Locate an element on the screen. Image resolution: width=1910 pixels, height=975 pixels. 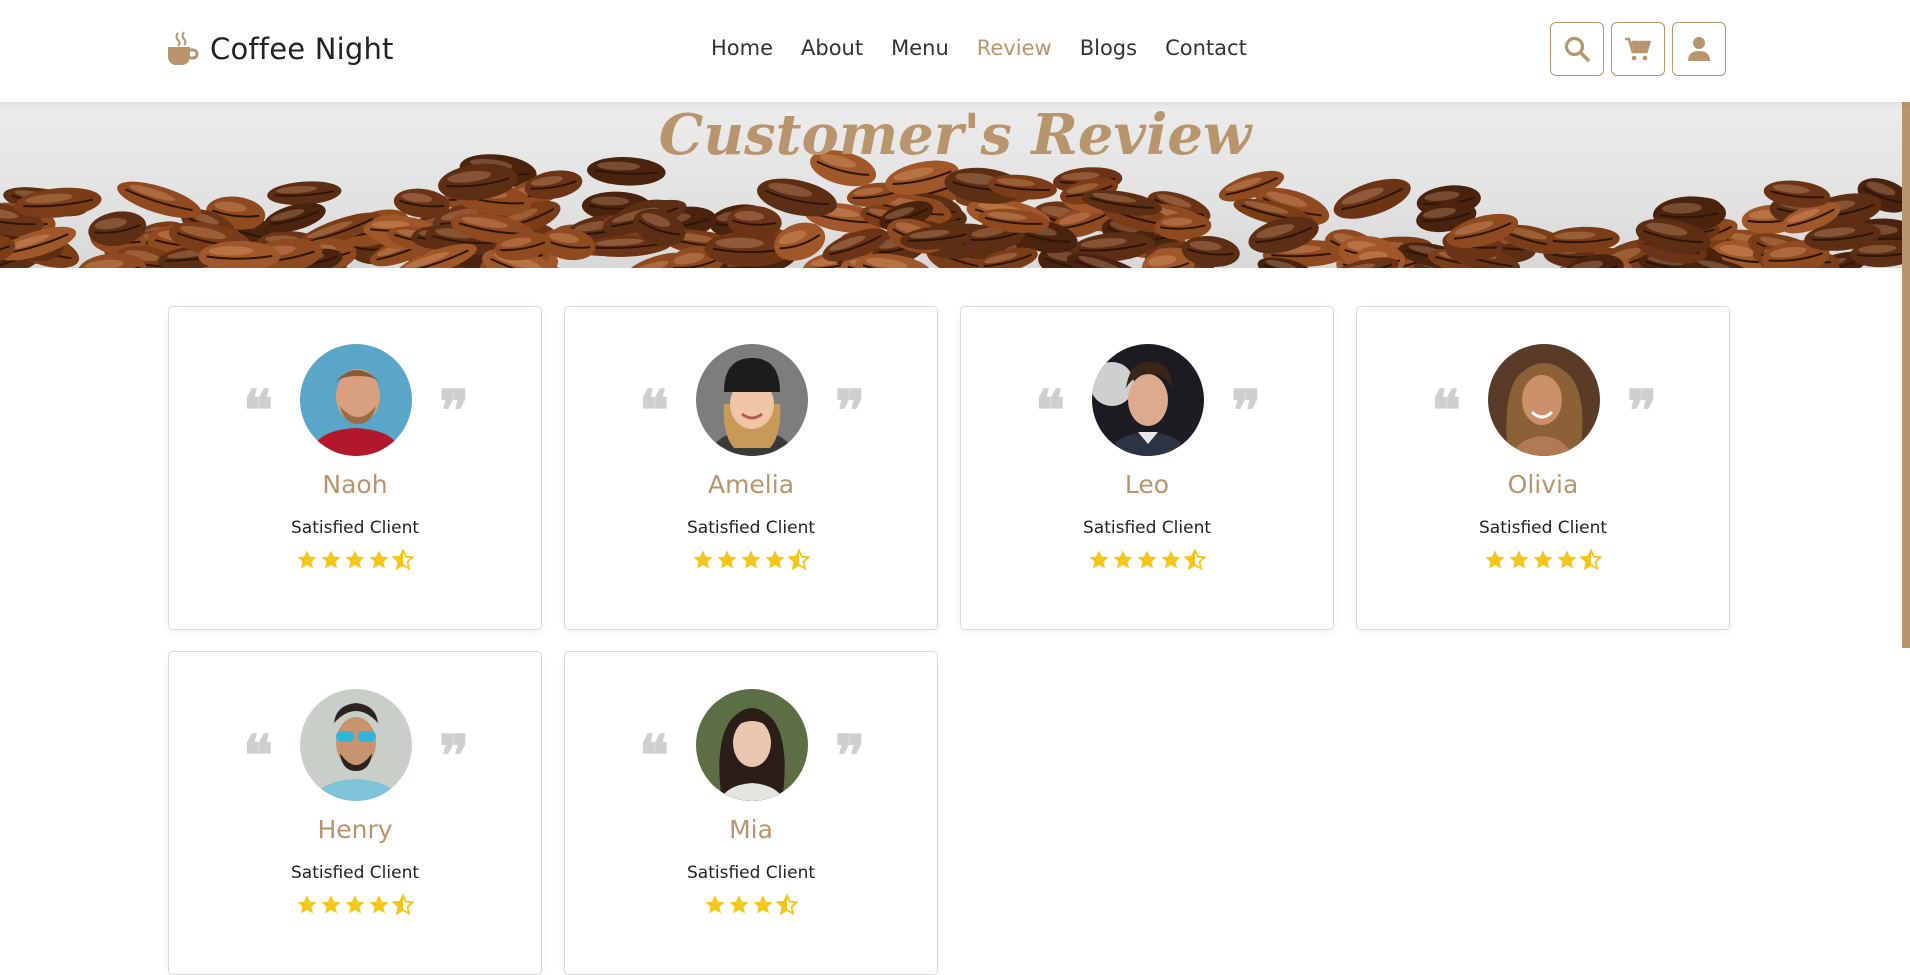
cart-button is located at coordinates (1638, 49).